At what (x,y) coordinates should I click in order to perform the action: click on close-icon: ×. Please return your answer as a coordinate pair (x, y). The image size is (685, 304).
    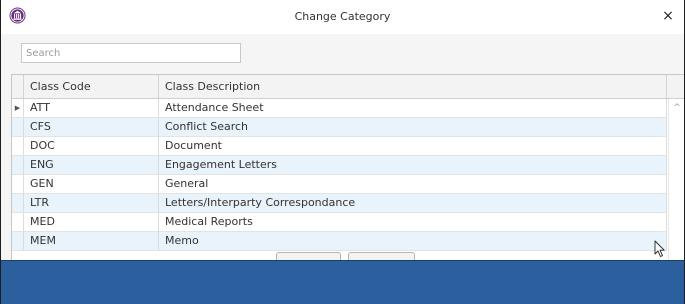
    Looking at the image, I should click on (668, 16).